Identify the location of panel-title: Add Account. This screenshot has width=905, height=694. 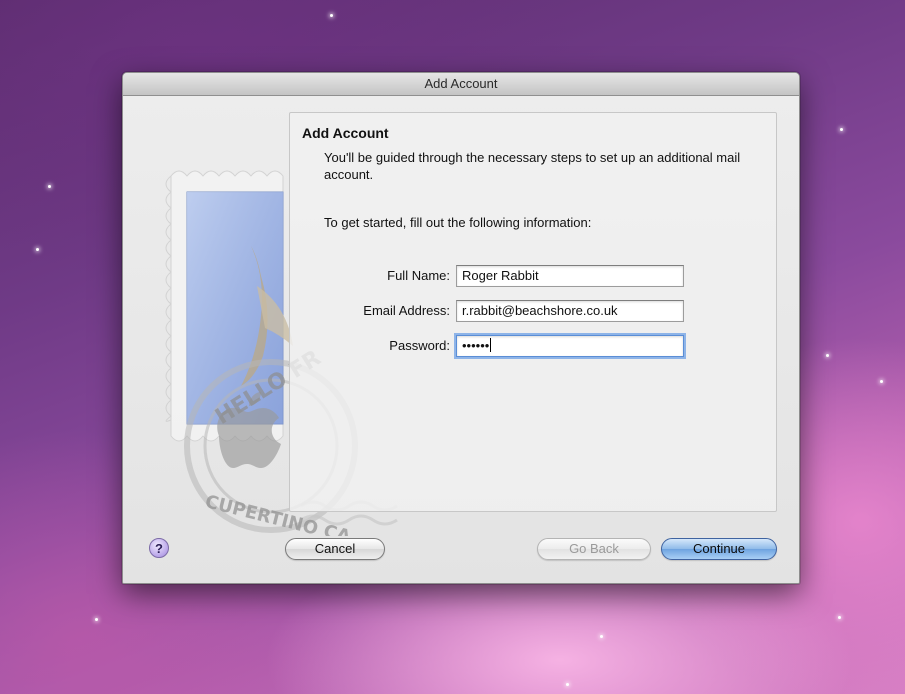
(345, 133).